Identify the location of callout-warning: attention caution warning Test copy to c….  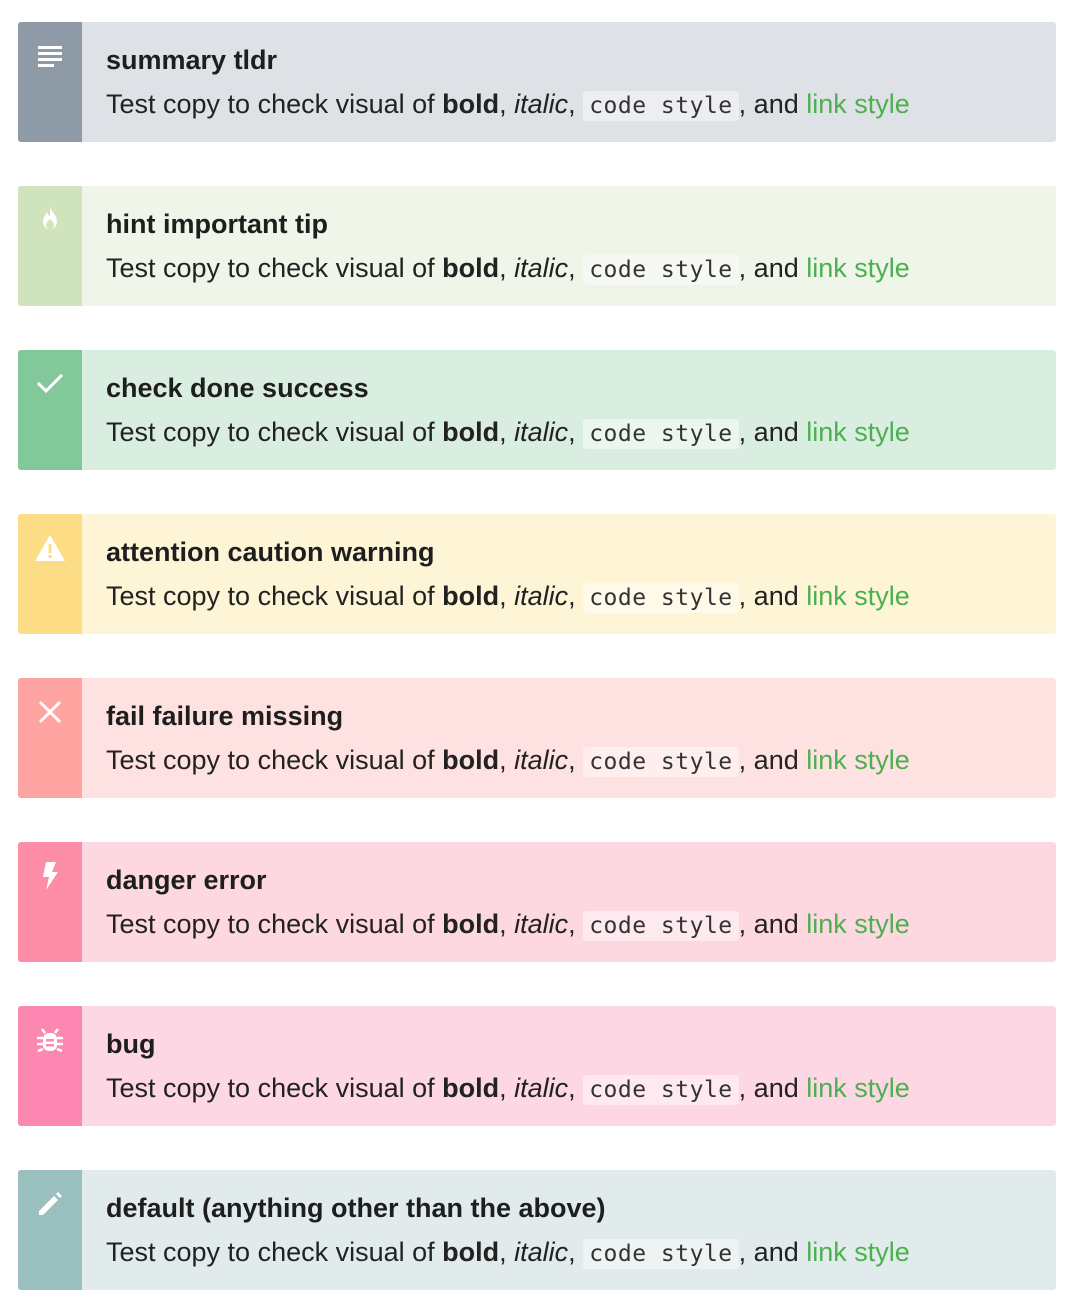
(537, 574).